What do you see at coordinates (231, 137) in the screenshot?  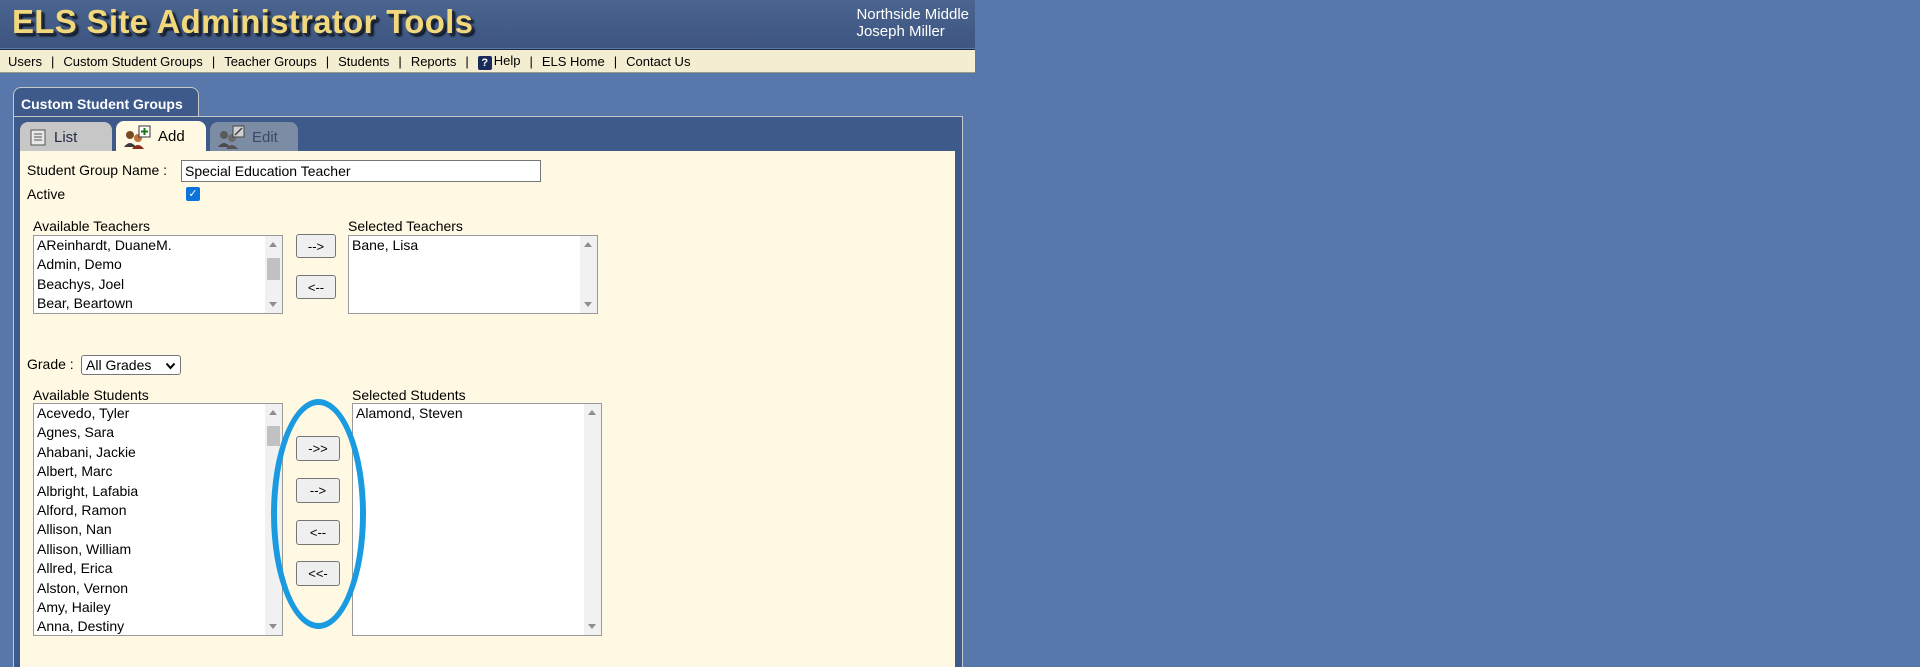 I see `edit-group-icon` at bounding box center [231, 137].